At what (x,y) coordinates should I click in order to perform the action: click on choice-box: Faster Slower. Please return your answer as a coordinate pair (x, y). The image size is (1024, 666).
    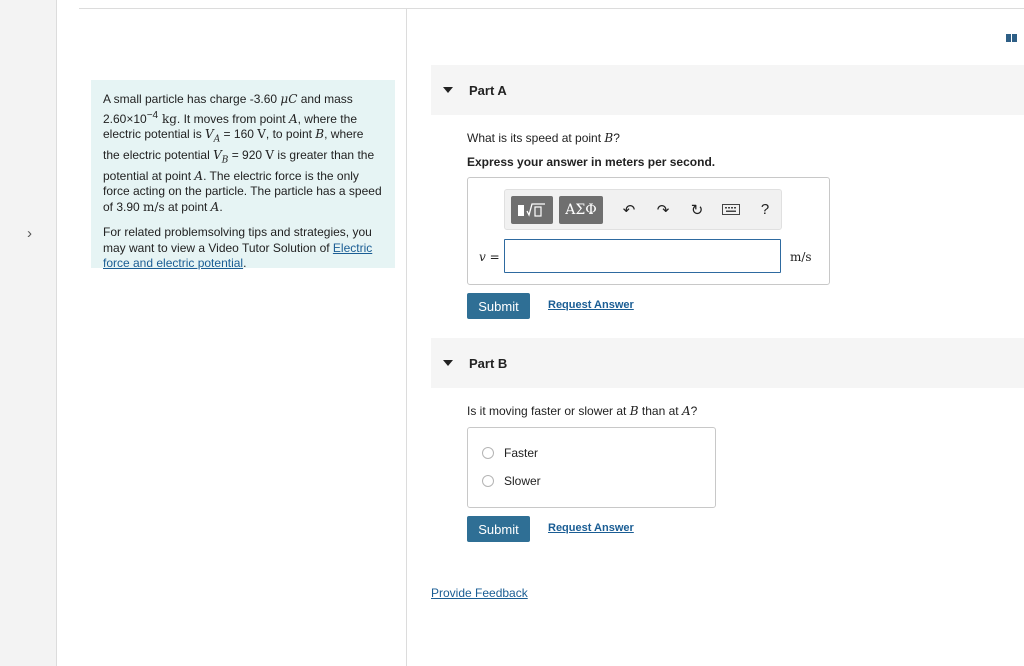
    Looking at the image, I should click on (591, 467).